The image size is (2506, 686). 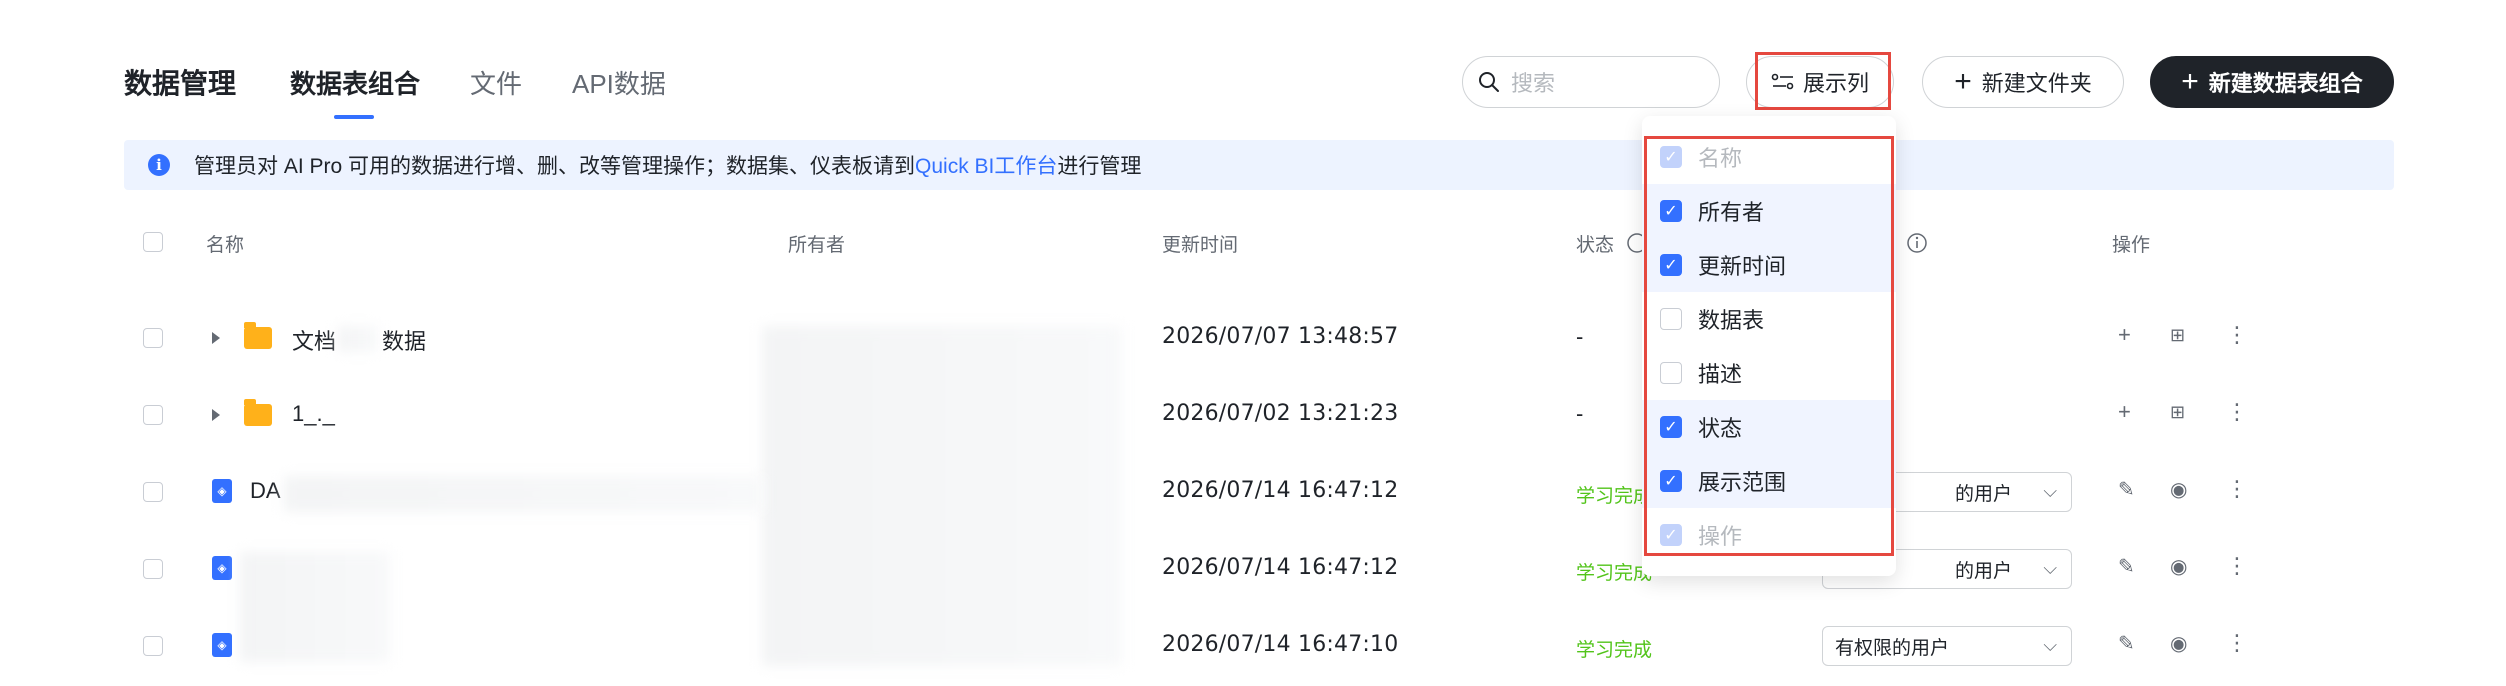 I want to click on new-folder-button: + 新建文件夹, so click(x=2023, y=82).